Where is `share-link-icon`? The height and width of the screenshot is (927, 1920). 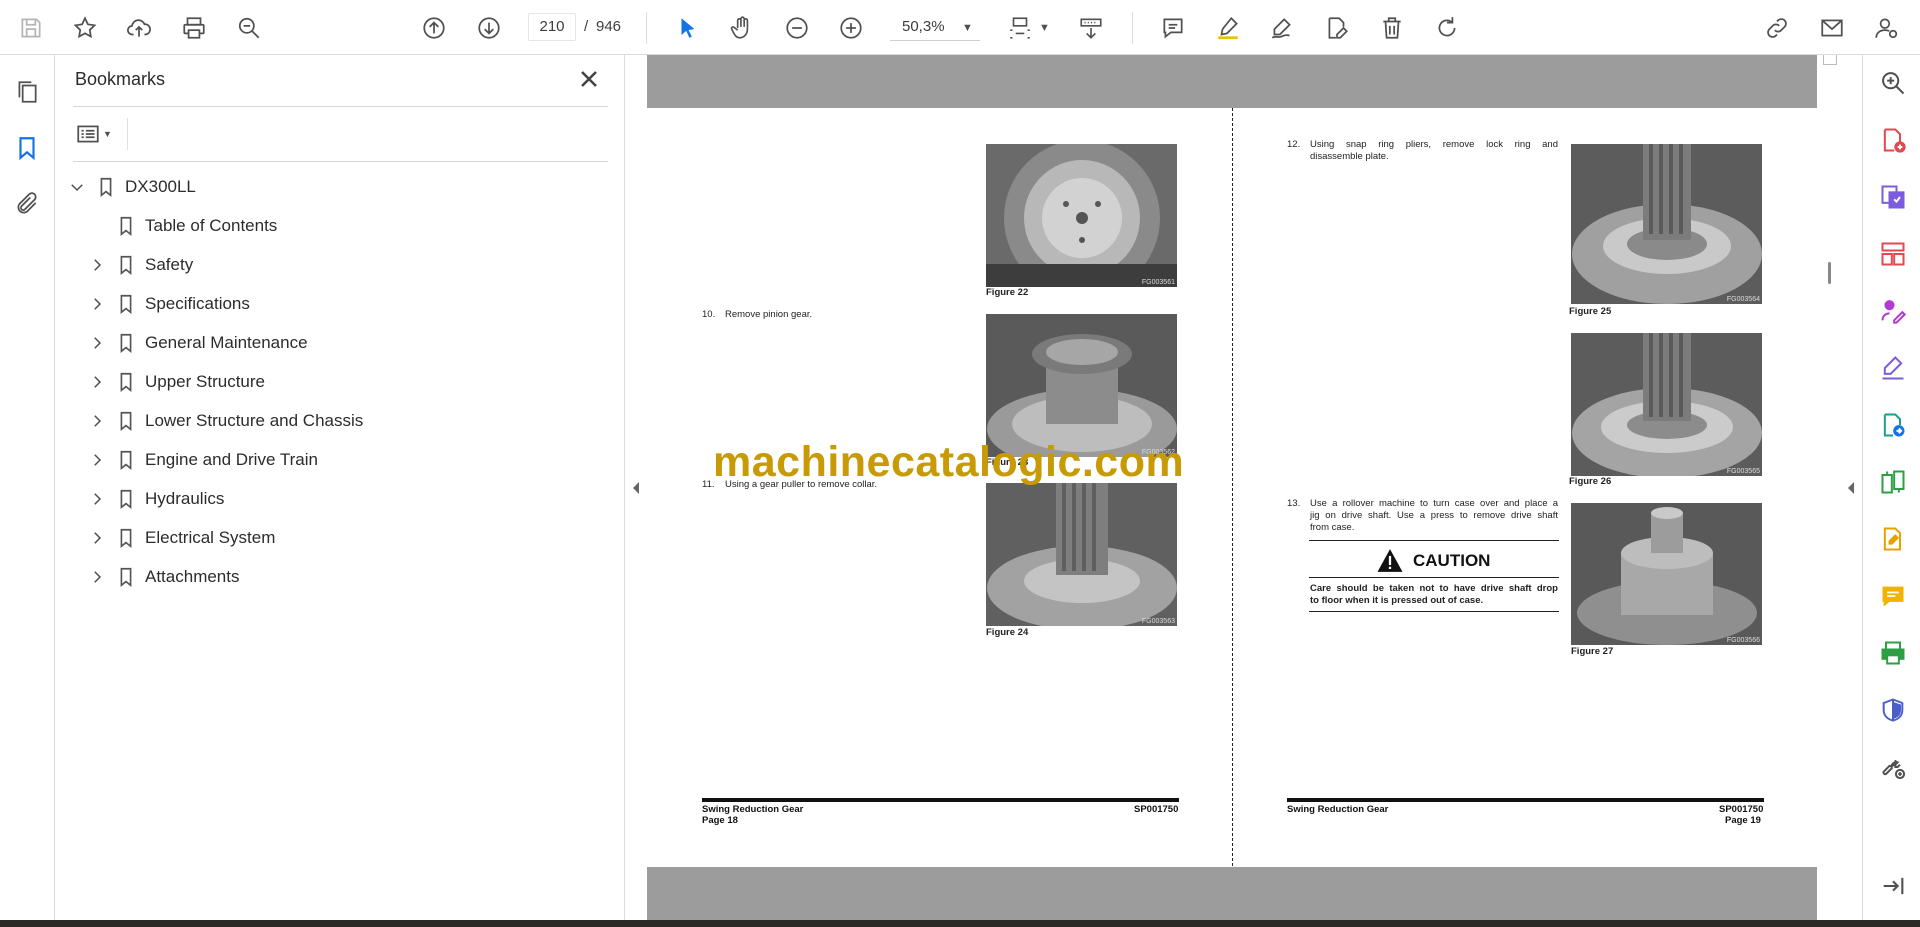 share-link-icon is located at coordinates (1777, 28).